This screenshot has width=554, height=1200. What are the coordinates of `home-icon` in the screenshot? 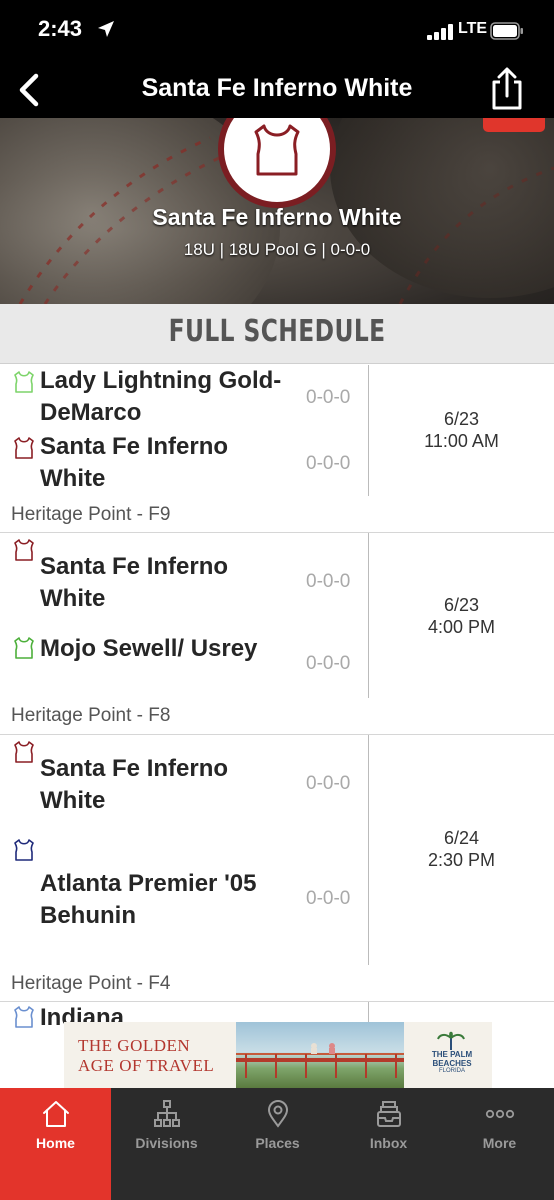 It's located at (56, 1114).